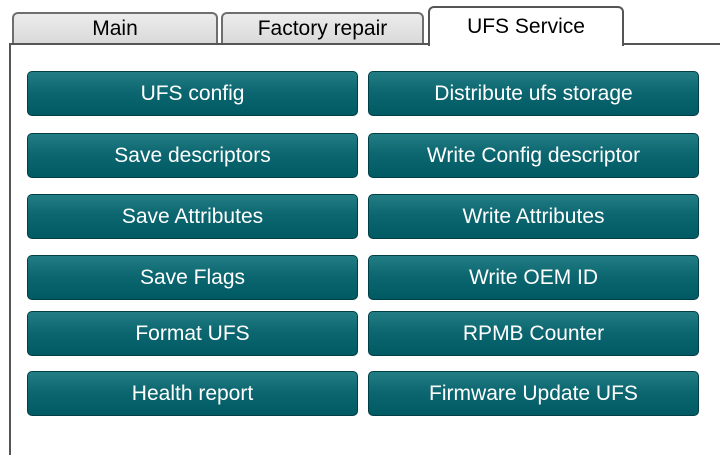 The height and width of the screenshot is (455, 720). Describe the element at coordinates (115, 28) in the screenshot. I see `tab-main: Main` at that location.